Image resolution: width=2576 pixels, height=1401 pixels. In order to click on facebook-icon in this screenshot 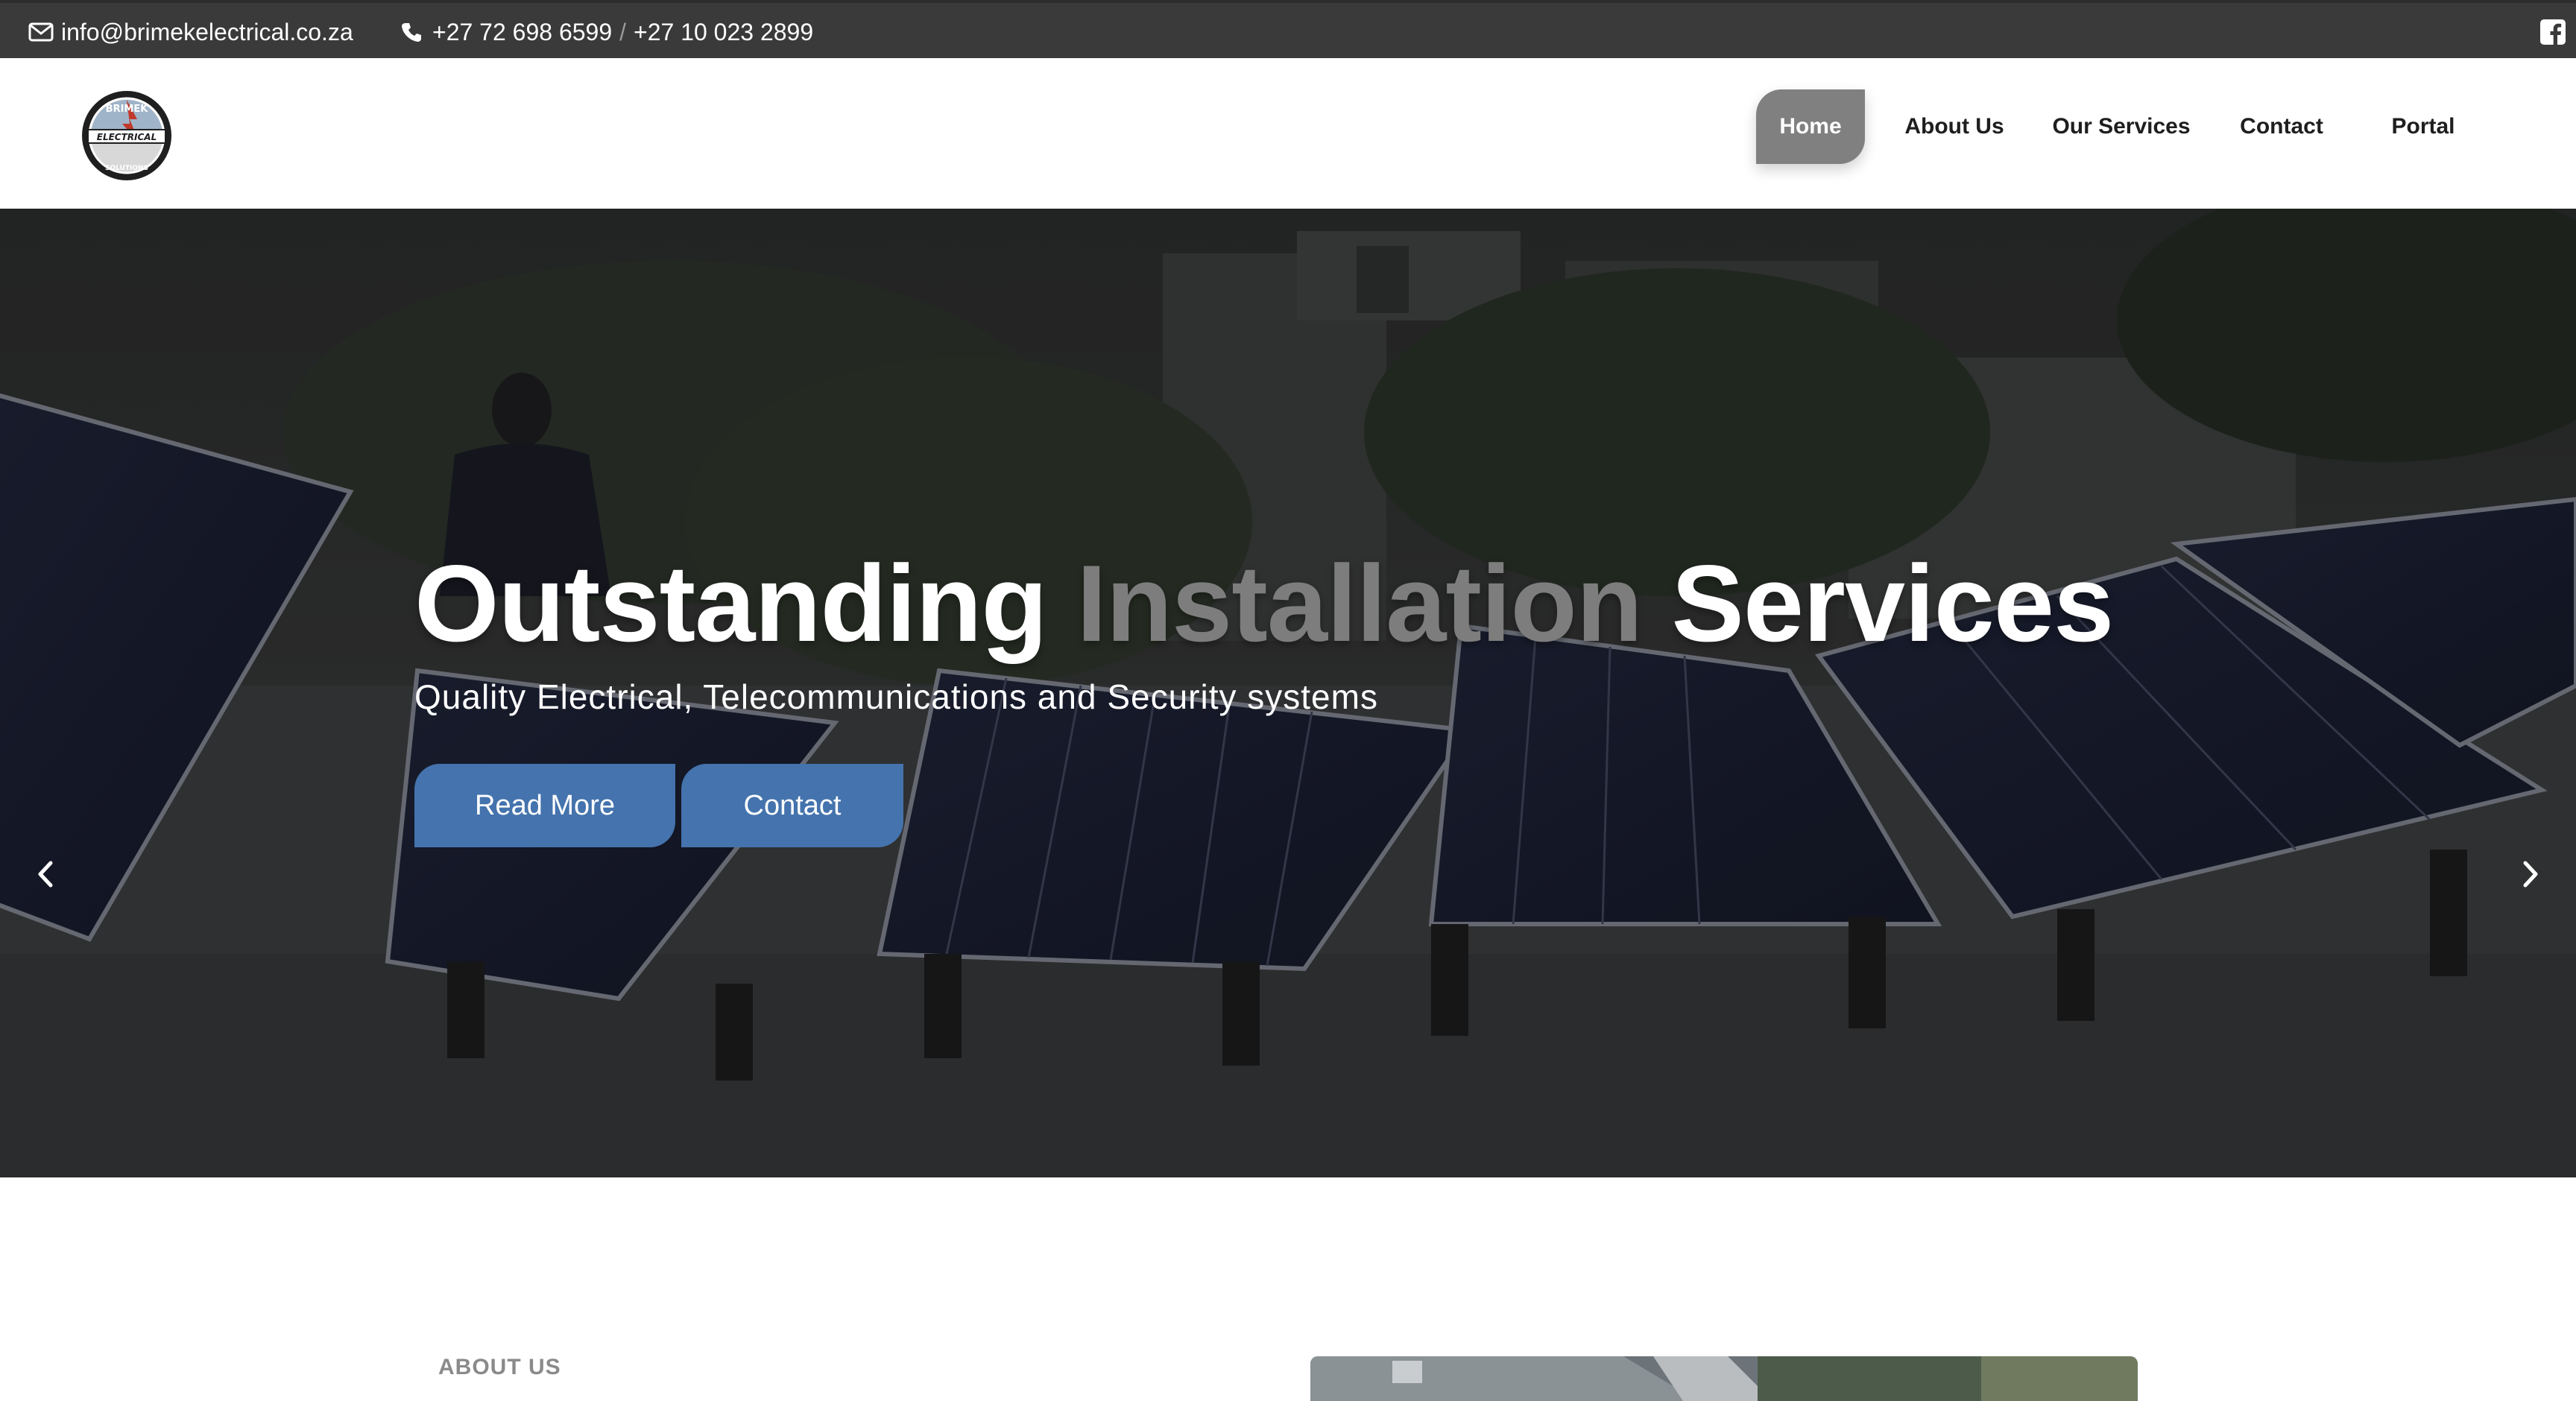, I will do `click(2553, 32)`.